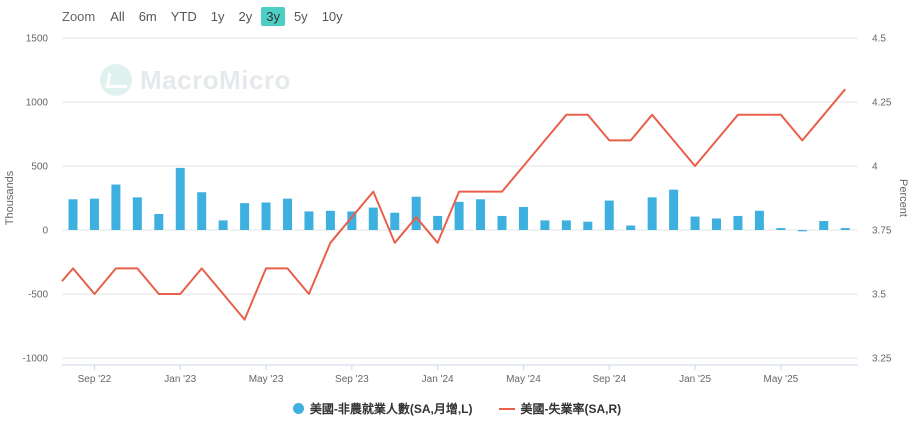  I want to click on legend-line-marker-icon, so click(506, 408).